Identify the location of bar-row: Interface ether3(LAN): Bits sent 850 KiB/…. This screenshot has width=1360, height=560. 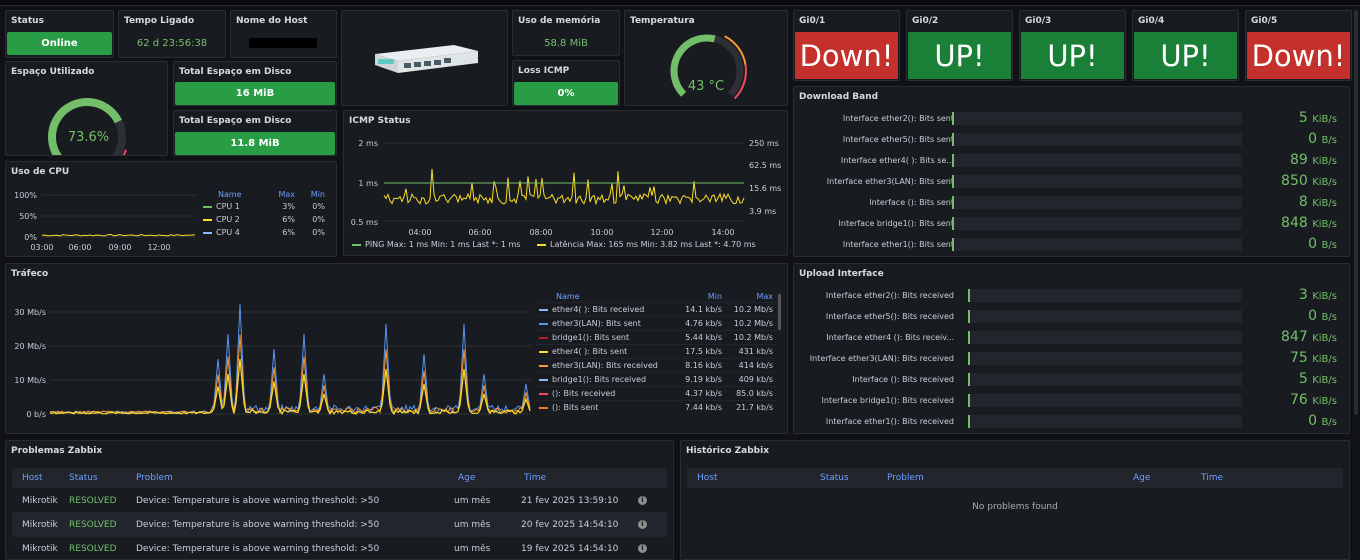
(1071, 183).